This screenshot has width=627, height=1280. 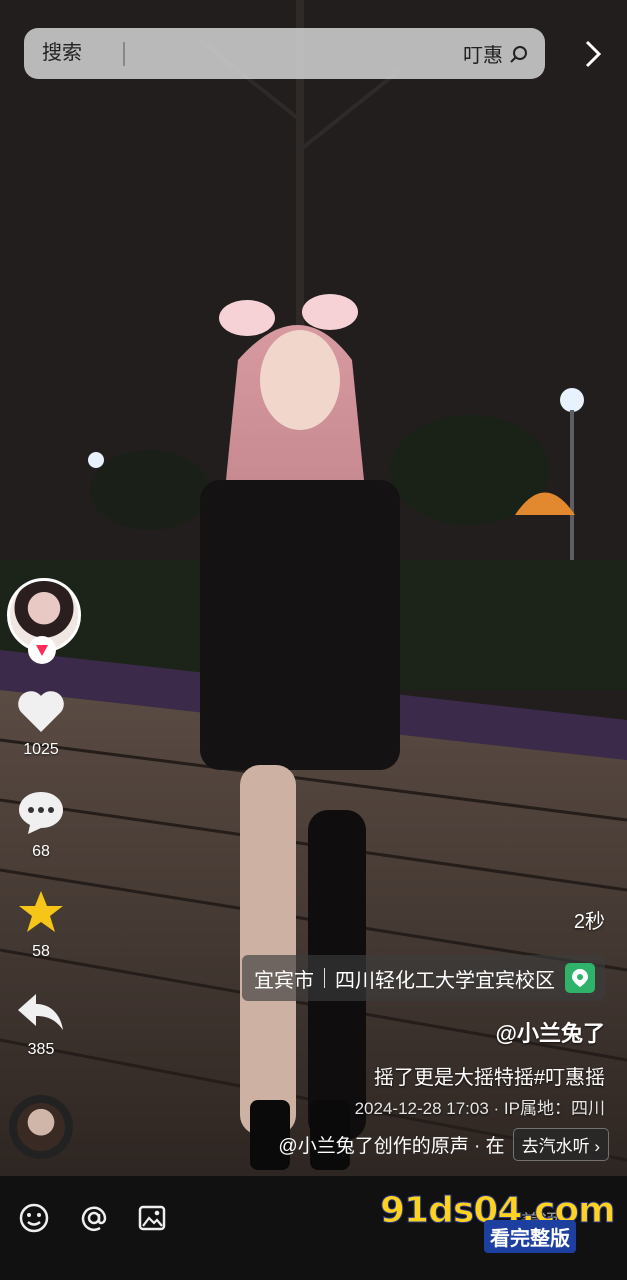 I want to click on watermark-sub: 看完整版, so click(x=530, y=1236).